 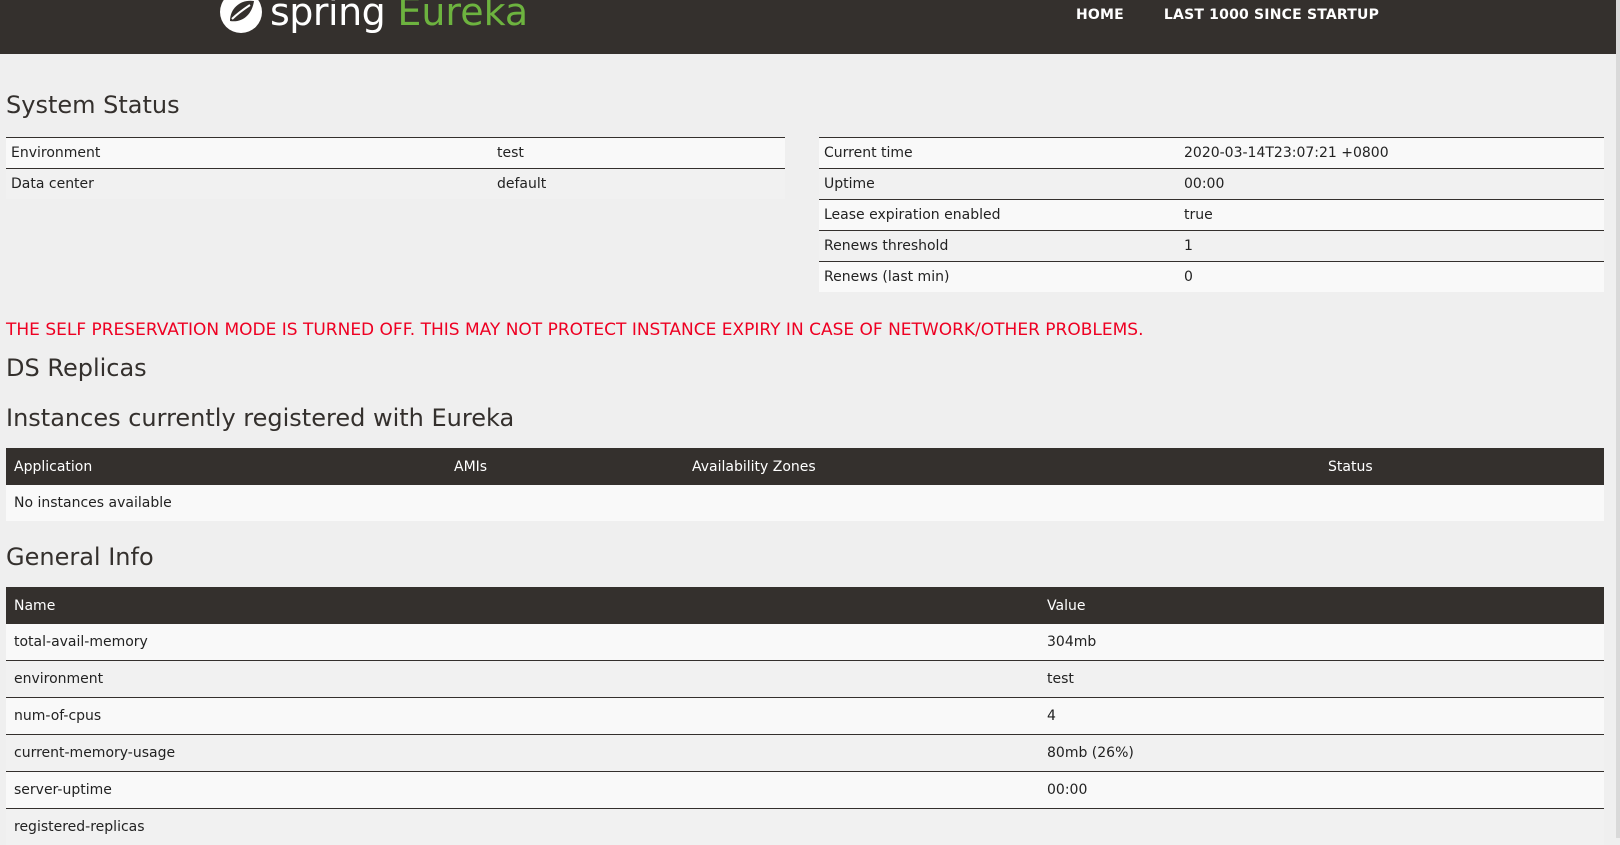 What do you see at coordinates (93, 105) in the screenshot?
I see `system-status-title: System Status` at bounding box center [93, 105].